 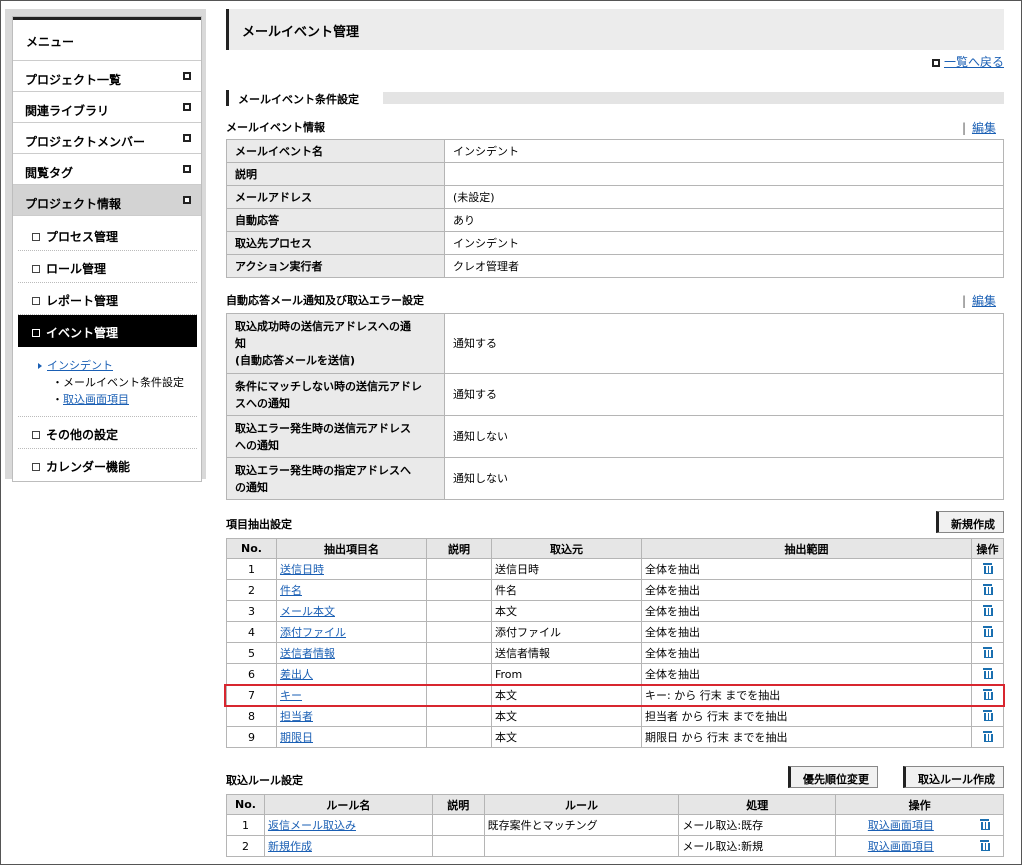 What do you see at coordinates (96, 399) in the screenshot?
I see `tree-link-import-fields: 取込画面項目` at bounding box center [96, 399].